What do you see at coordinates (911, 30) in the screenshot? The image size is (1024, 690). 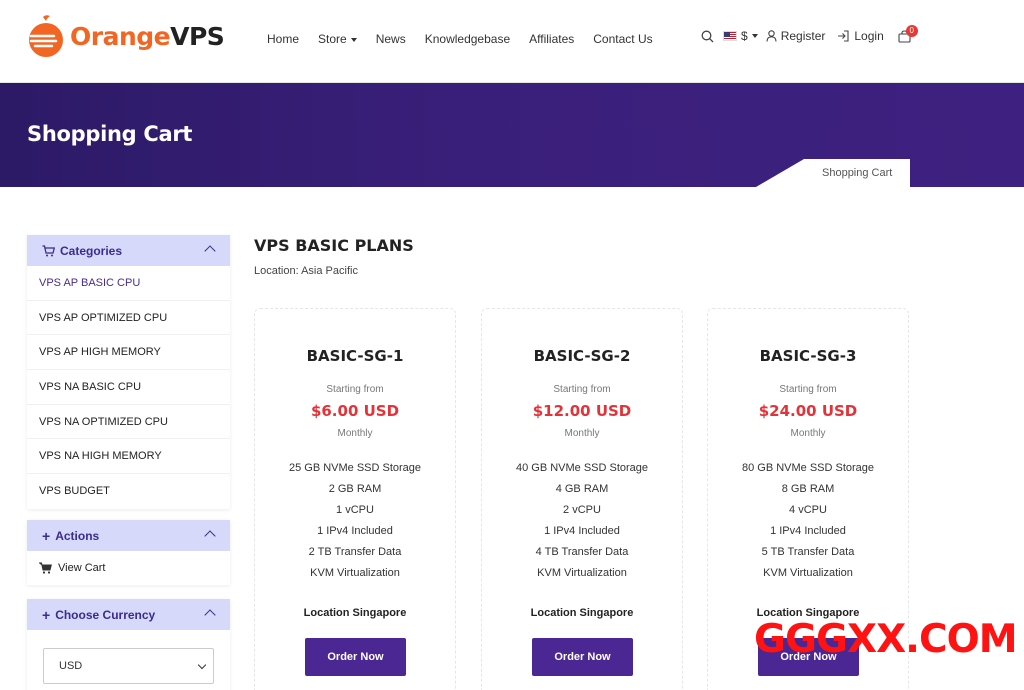 I see `cart-count-badge: 0` at bounding box center [911, 30].